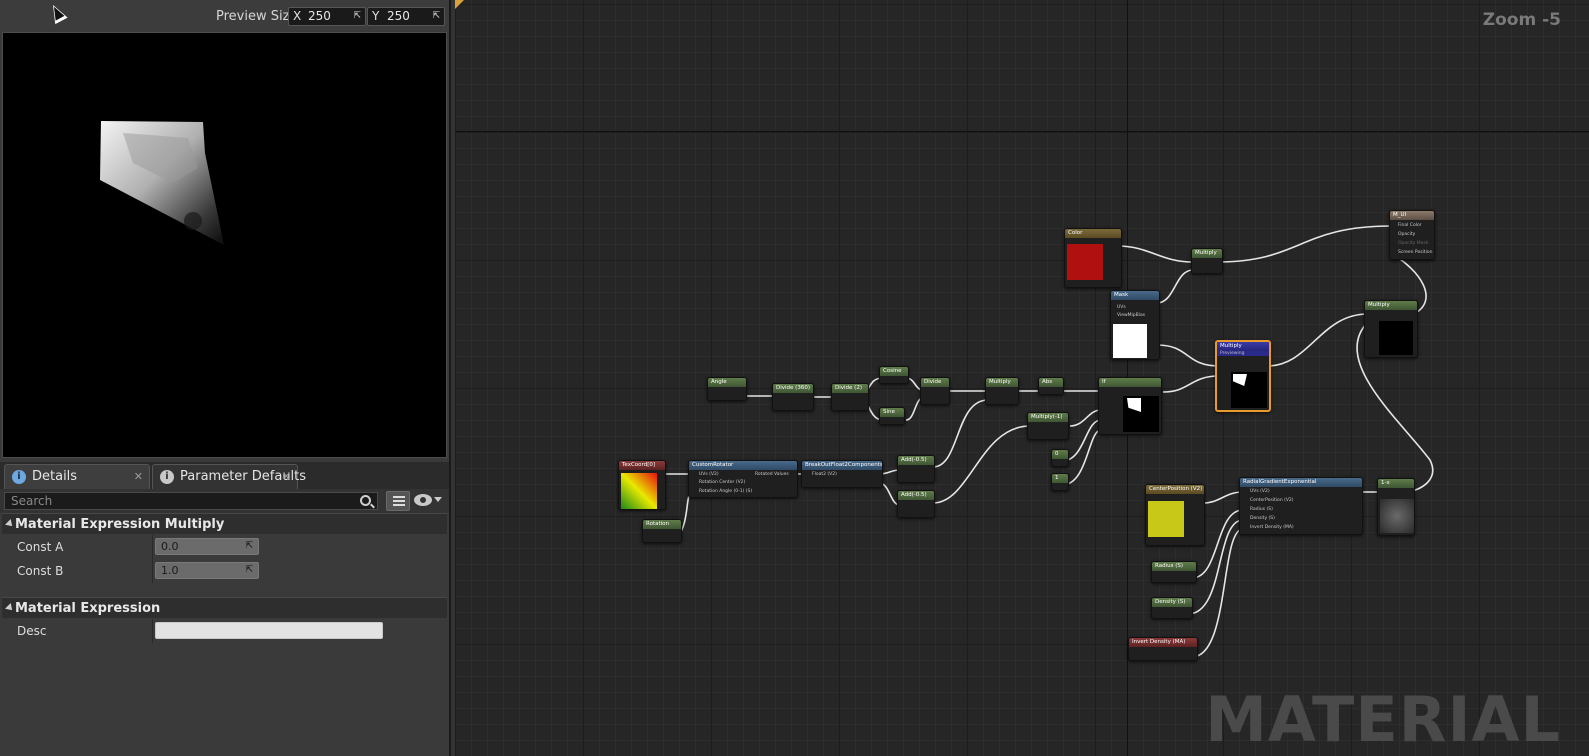  Describe the element at coordinates (1051, 386) in the screenshot. I see `node-abs: Abs` at that location.